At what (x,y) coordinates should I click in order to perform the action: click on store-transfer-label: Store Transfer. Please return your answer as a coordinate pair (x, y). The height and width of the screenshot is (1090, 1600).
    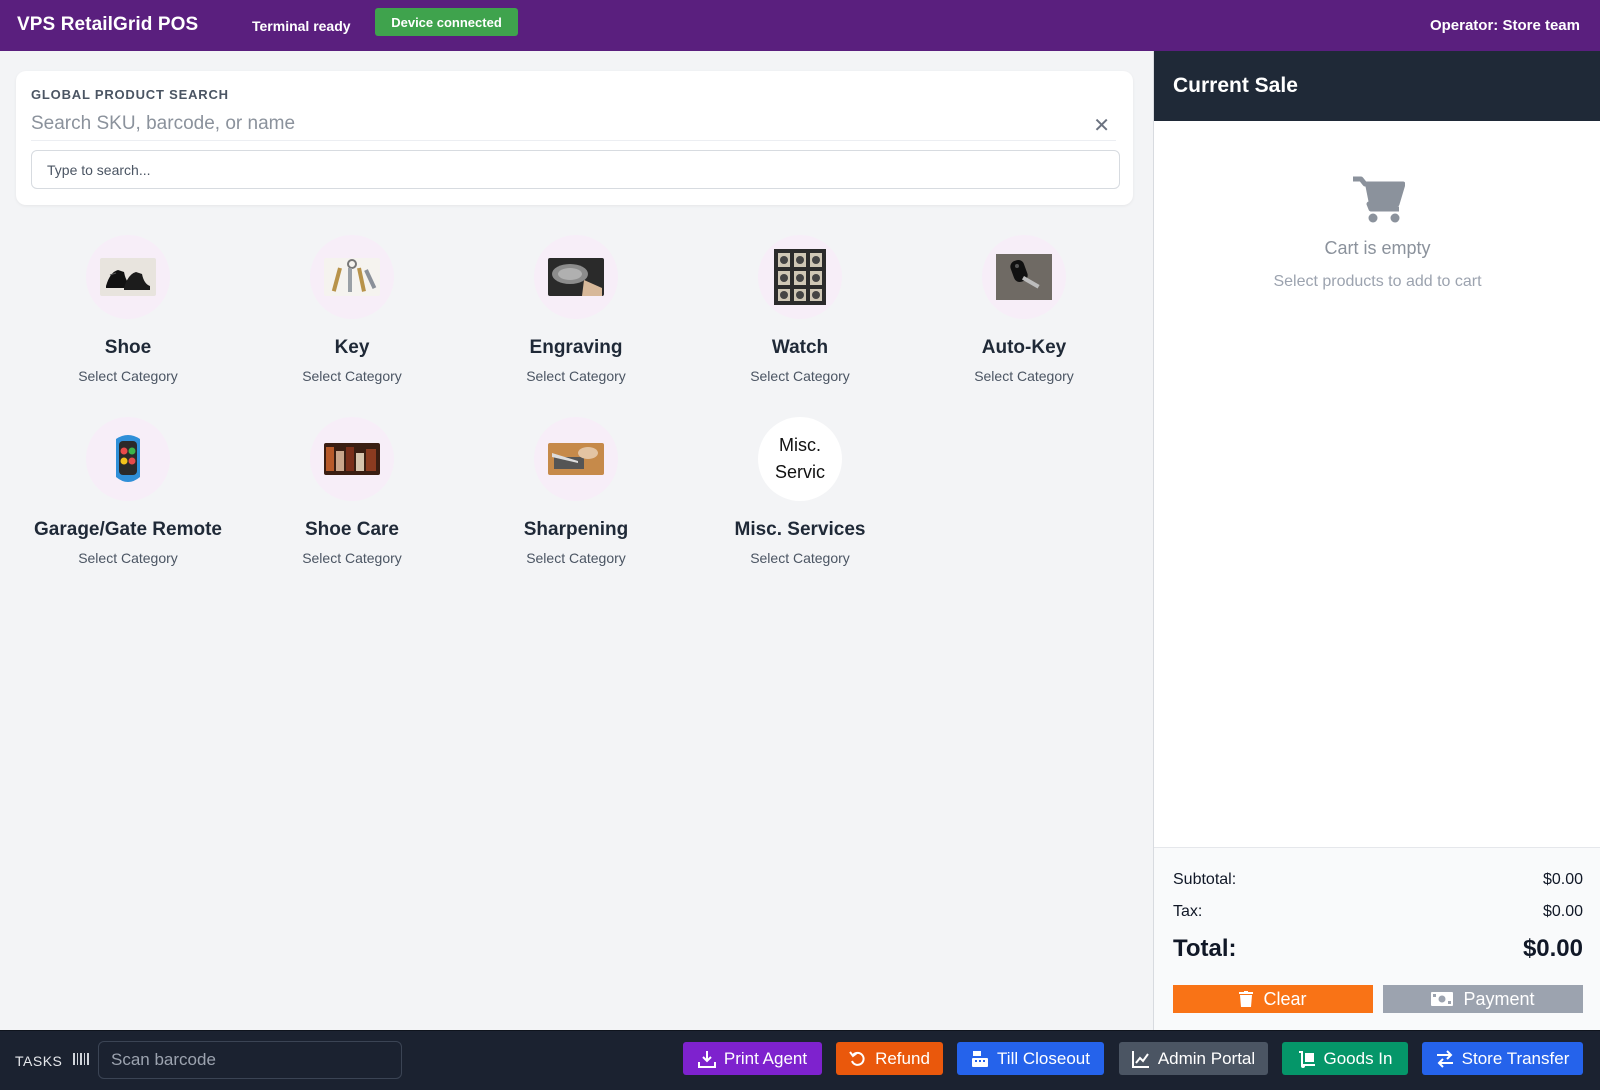
    Looking at the image, I should click on (1515, 1058).